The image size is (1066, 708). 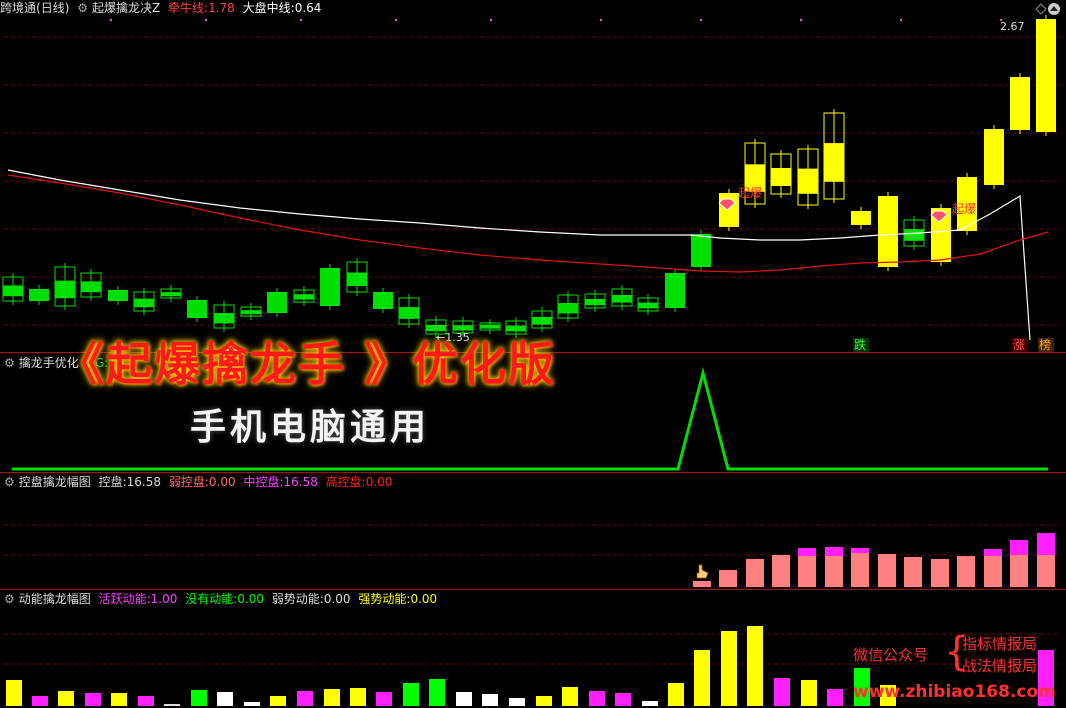 I want to click on panel4-title: 动能擒龙幅图, so click(x=54, y=599).